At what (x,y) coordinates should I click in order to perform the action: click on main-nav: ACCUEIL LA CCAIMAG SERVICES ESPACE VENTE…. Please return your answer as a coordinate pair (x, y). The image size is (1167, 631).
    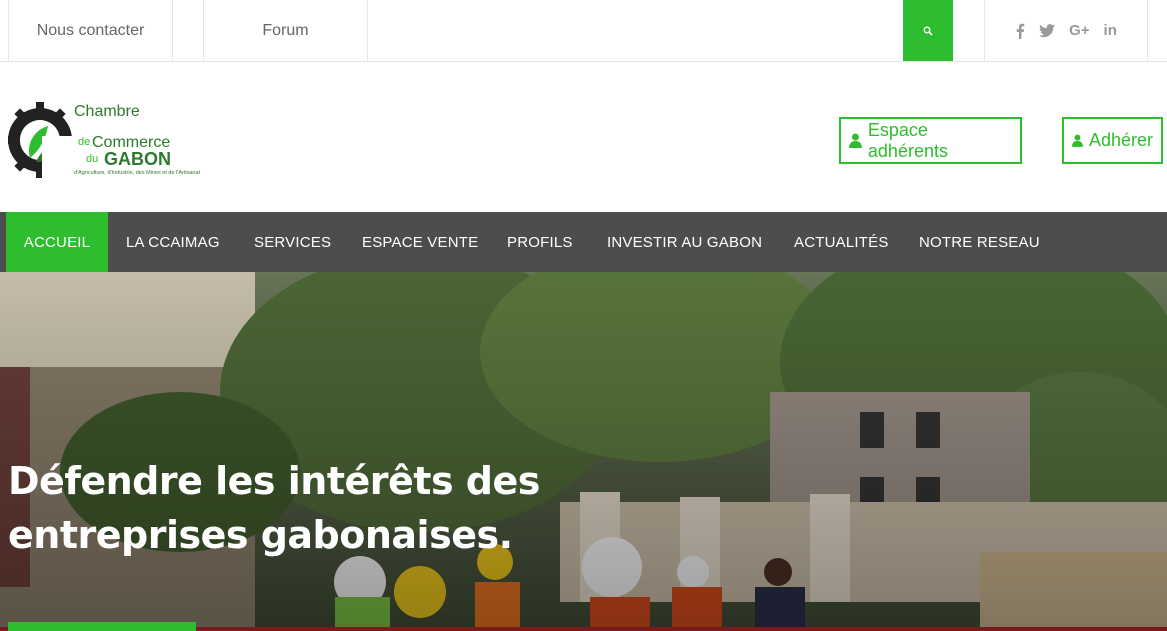
    Looking at the image, I should click on (583, 242).